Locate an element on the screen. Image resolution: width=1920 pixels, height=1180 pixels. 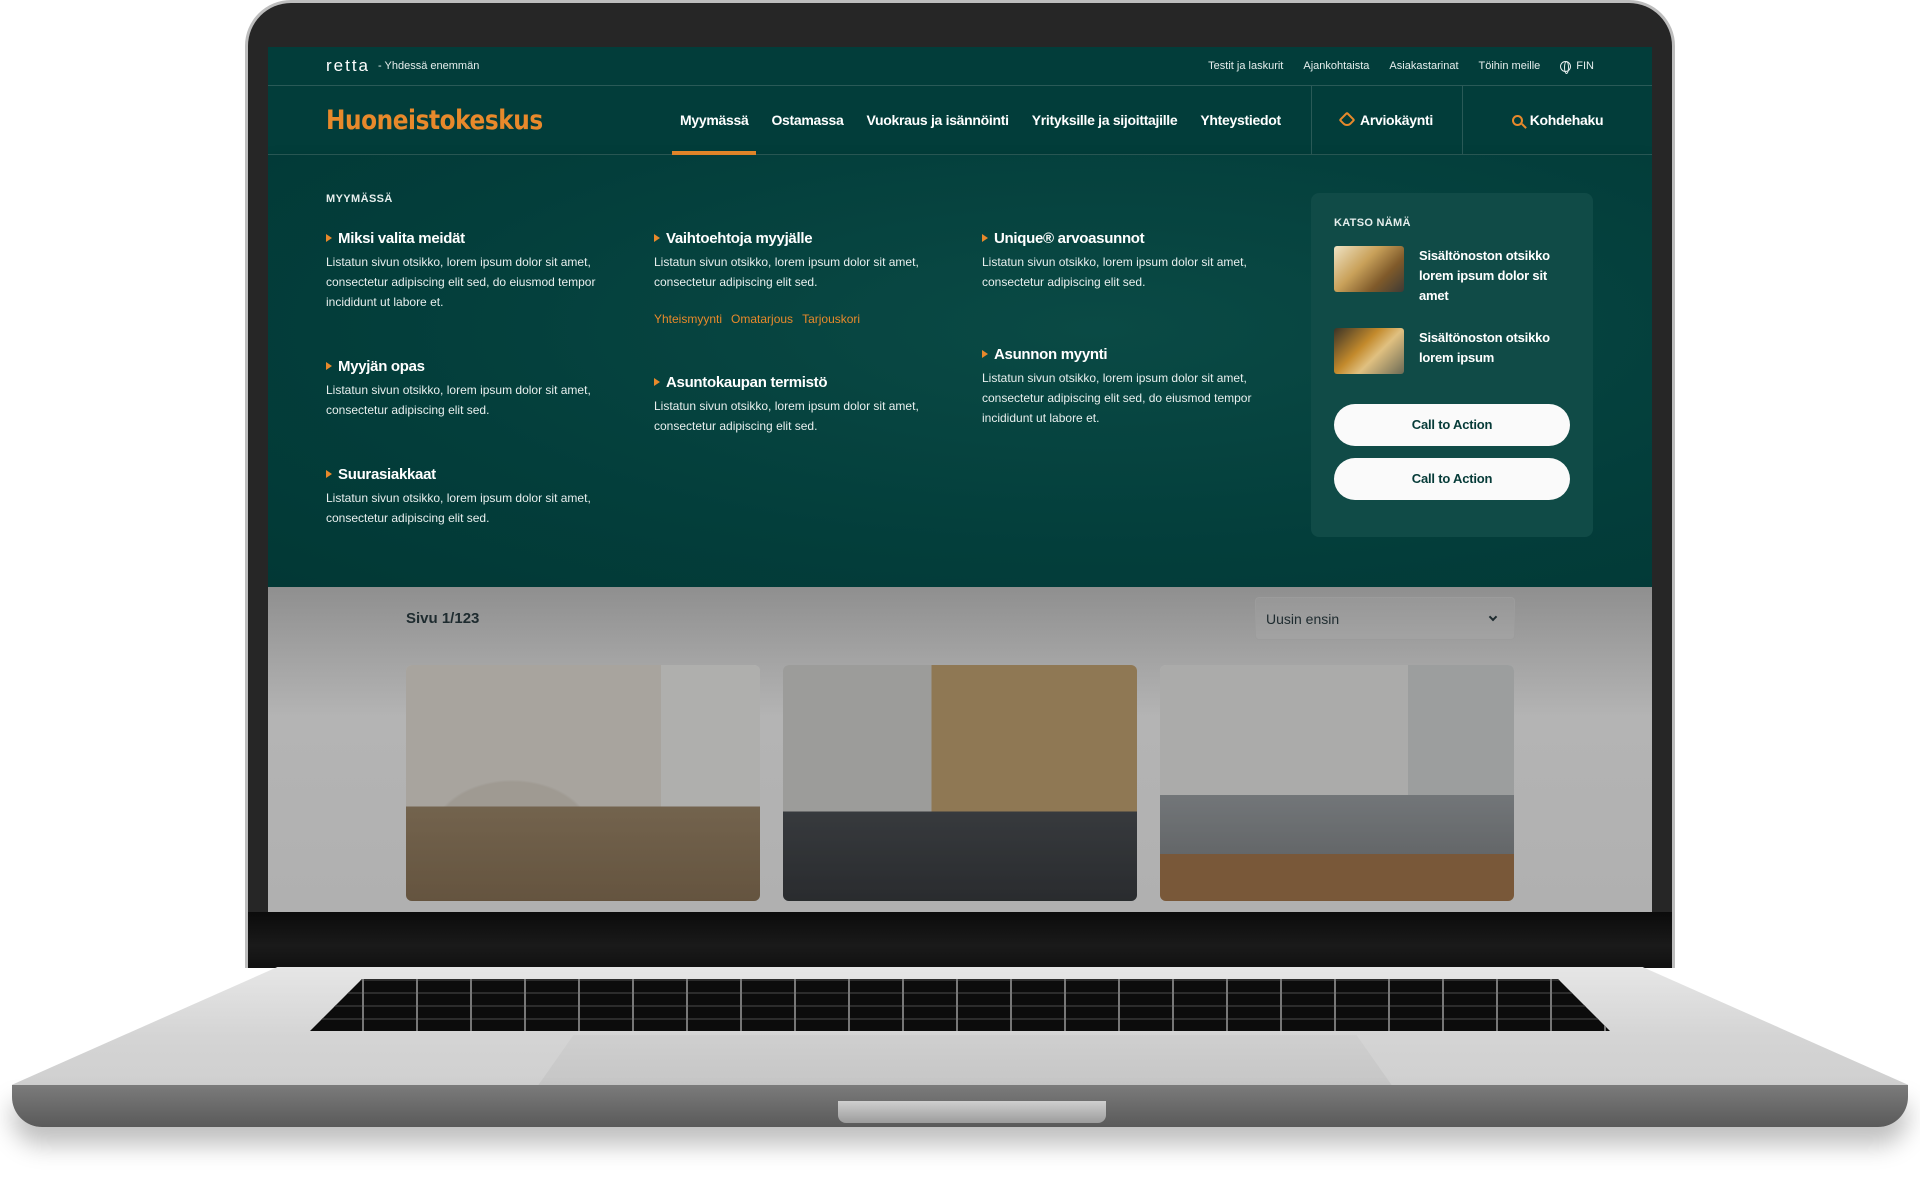
sublinks: Yhteismyynti Omatarjous Tarjouskori is located at coordinates (818, 319).